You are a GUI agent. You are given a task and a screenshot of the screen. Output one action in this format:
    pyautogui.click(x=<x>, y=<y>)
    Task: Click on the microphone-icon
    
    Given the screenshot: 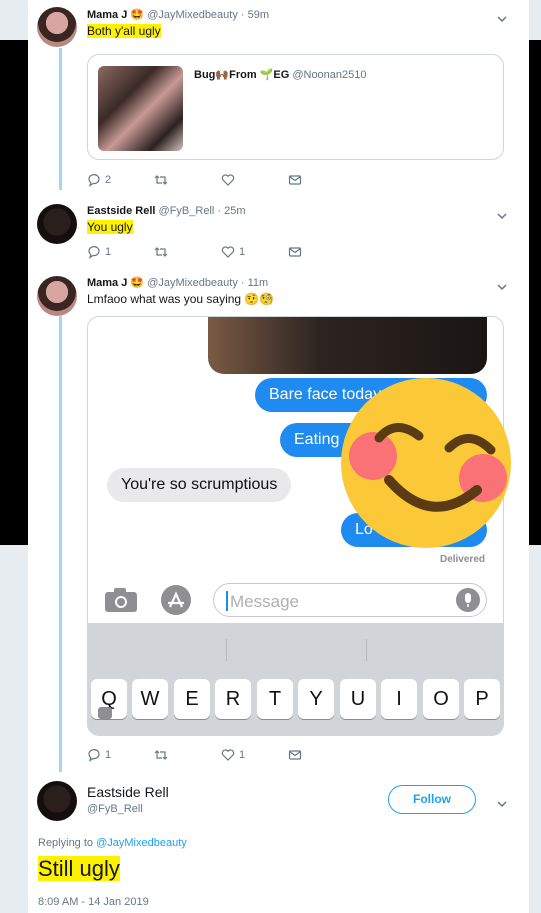 What is the action you would take?
    pyautogui.click(x=468, y=600)
    